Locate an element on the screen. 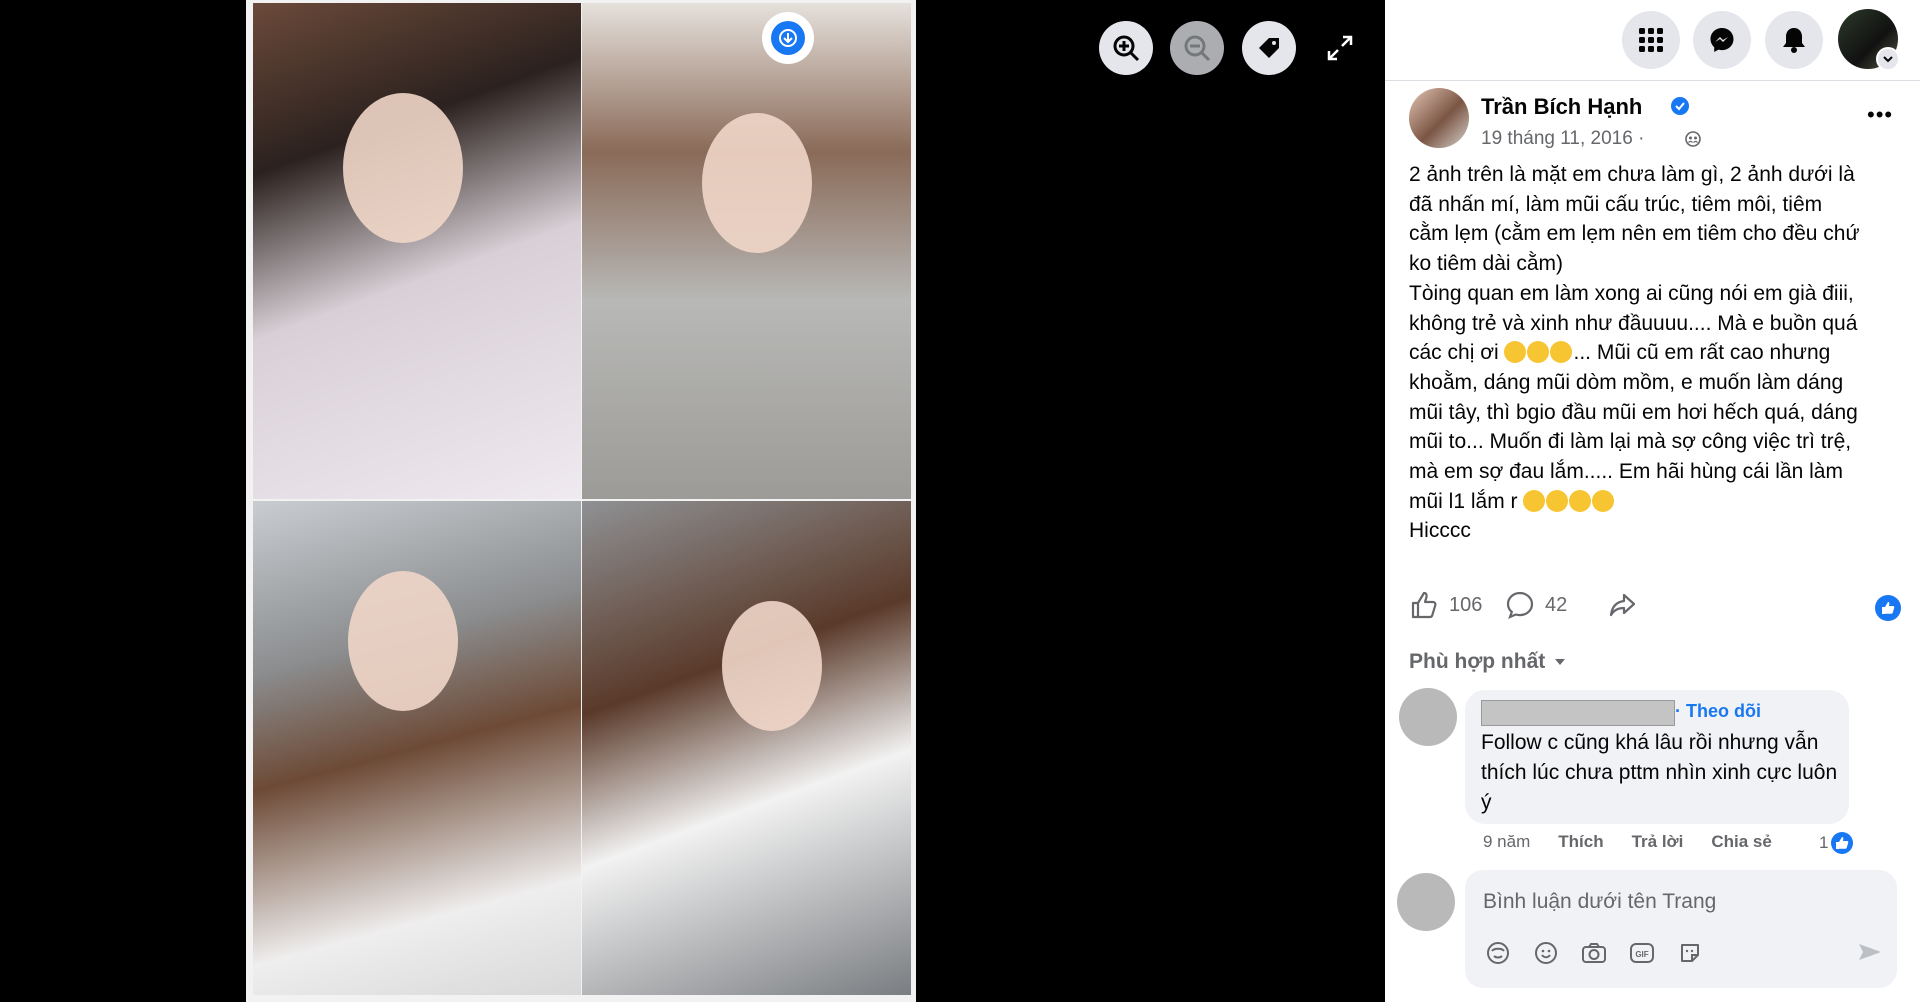 This screenshot has width=1920, height=1002. profile-avatar is located at coordinates (1869, 40).